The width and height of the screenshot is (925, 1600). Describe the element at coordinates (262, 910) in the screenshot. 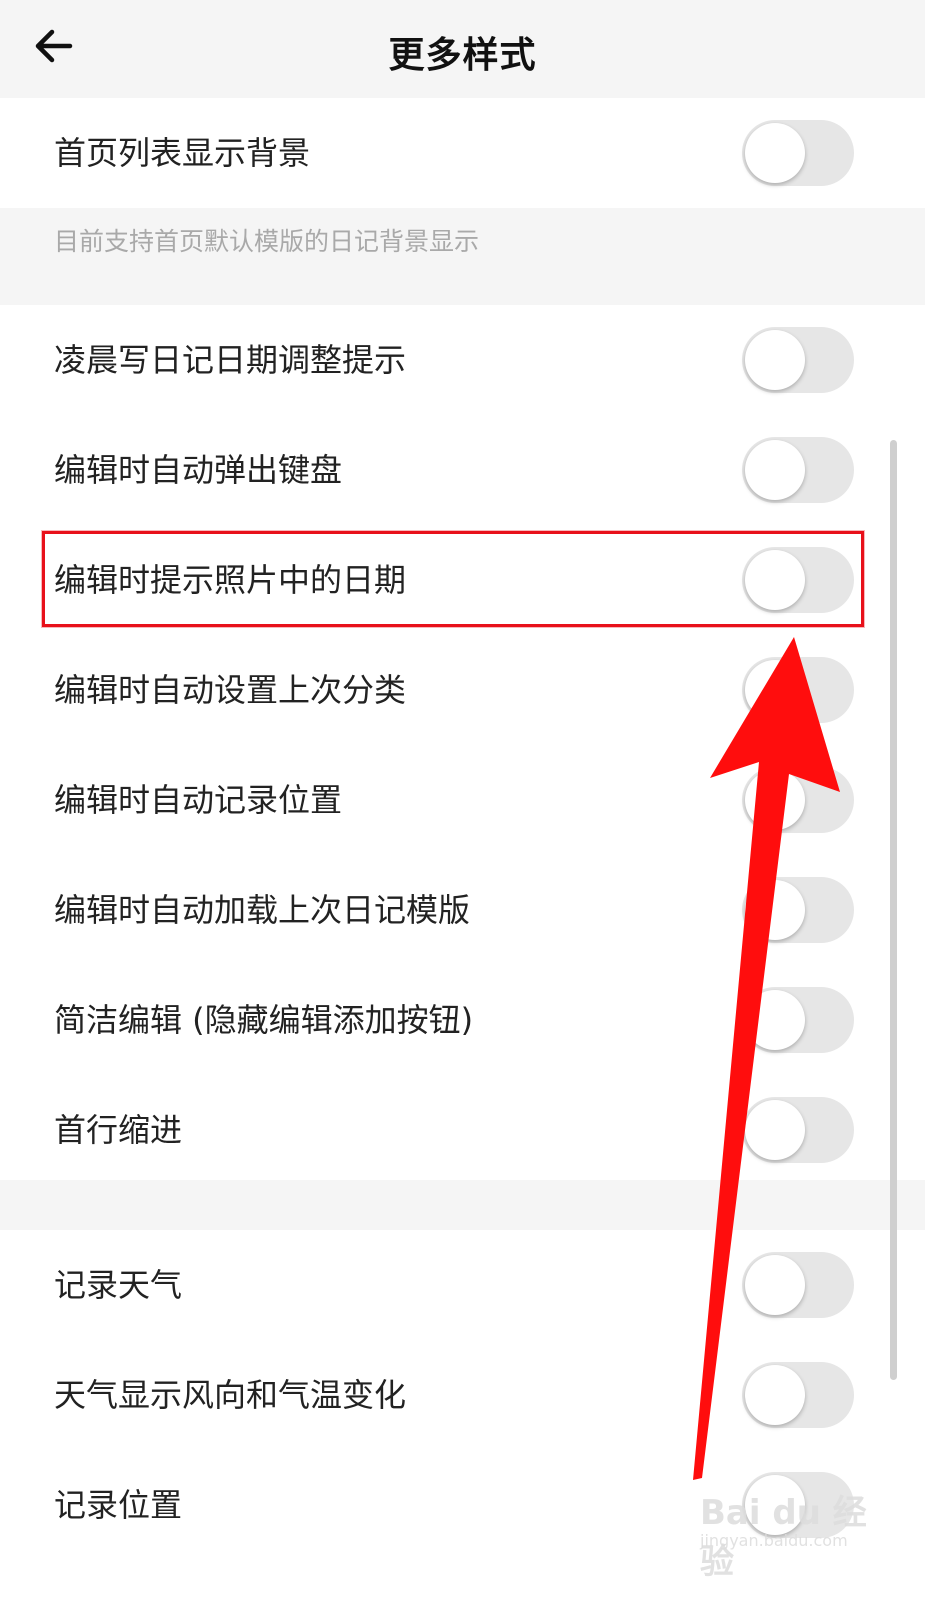

I see `setting-label: 编辑时自动加载上次日记模版` at that location.